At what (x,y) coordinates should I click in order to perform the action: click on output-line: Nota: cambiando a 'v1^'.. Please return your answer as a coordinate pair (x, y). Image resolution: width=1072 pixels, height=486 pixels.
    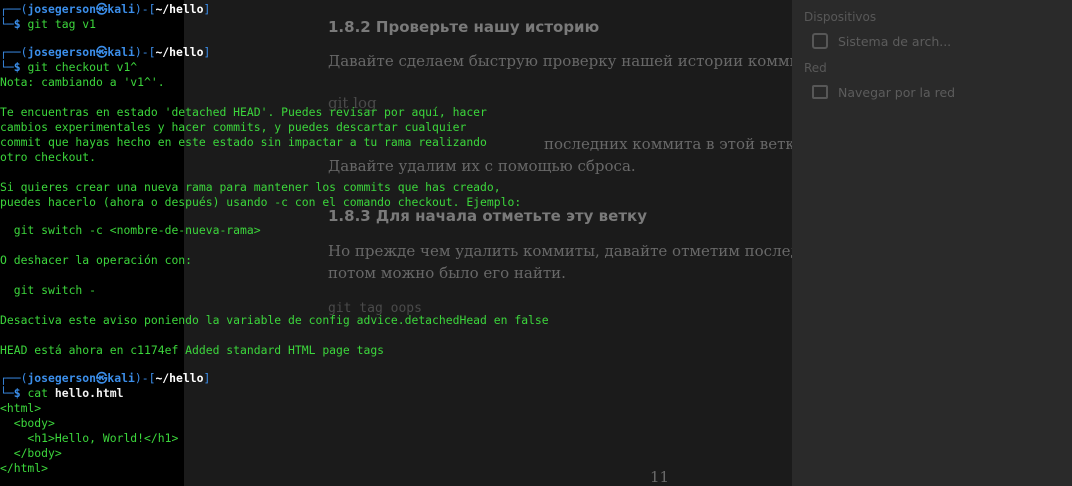
    Looking at the image, I should click on (82, 82).